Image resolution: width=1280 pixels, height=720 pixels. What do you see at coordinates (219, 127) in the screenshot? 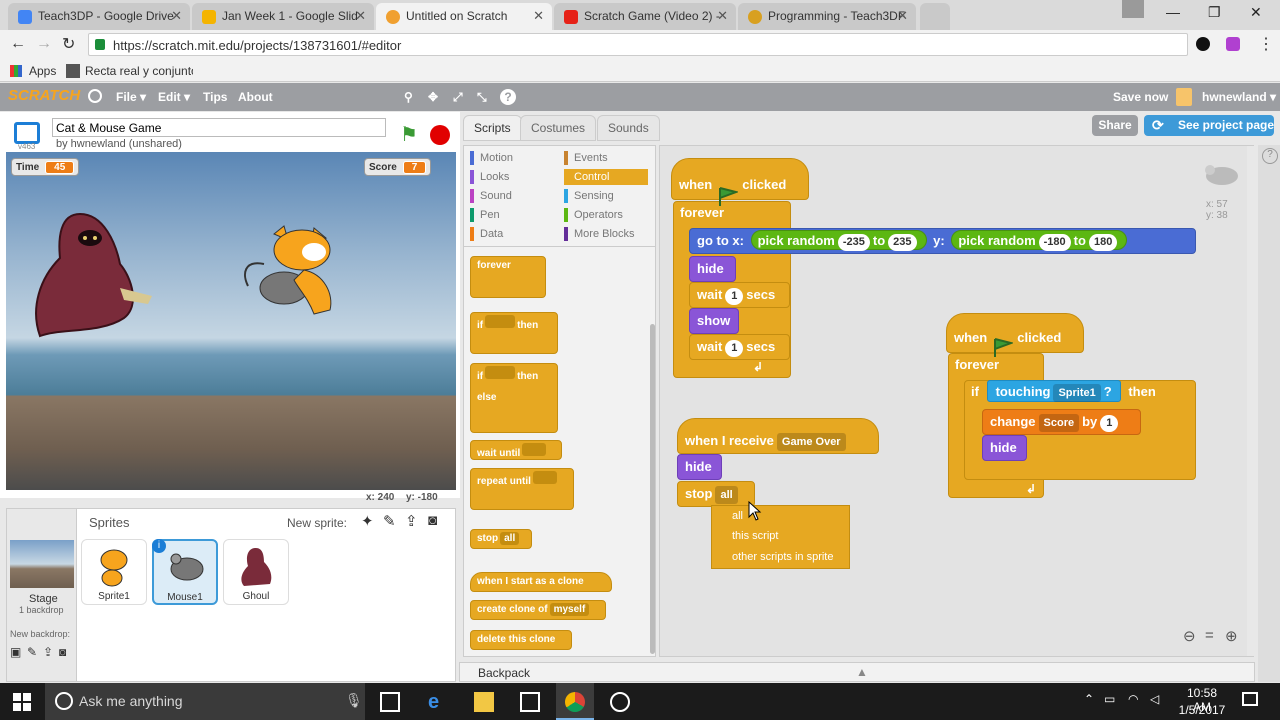
I see `project-title-input` at bounding box center [219, 127].